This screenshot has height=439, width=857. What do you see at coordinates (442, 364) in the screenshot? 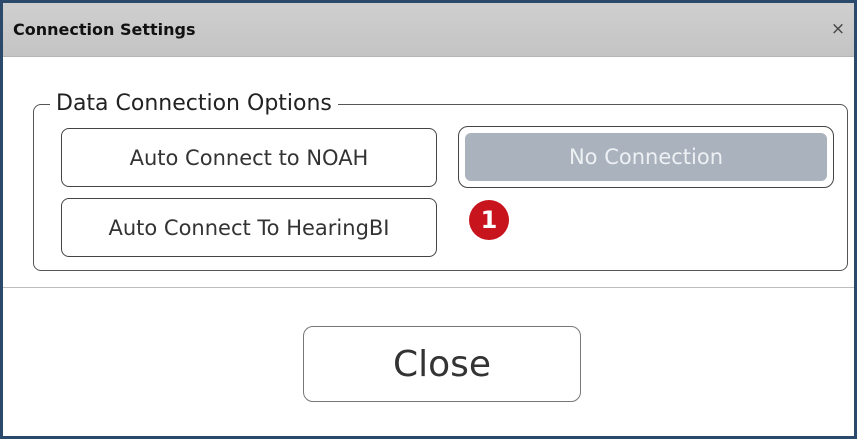
I see `close-button: Close` at bounding box center [442, 364].